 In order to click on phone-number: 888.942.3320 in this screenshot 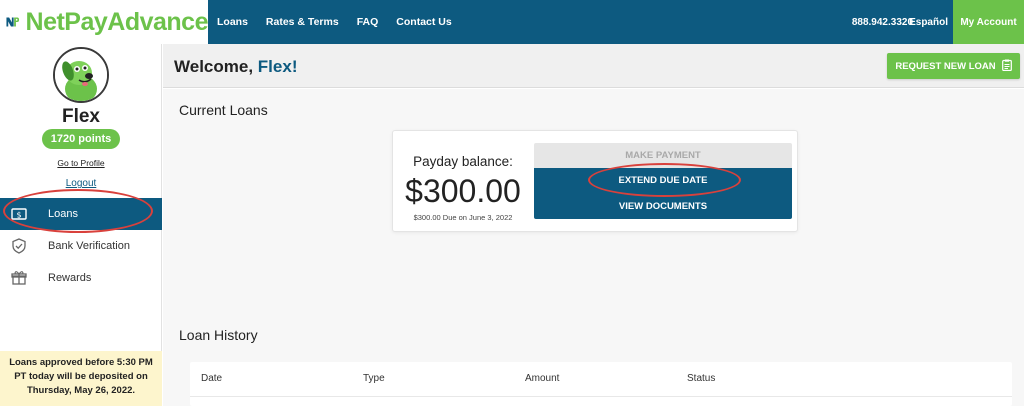, I will do `click(882, 22)`.